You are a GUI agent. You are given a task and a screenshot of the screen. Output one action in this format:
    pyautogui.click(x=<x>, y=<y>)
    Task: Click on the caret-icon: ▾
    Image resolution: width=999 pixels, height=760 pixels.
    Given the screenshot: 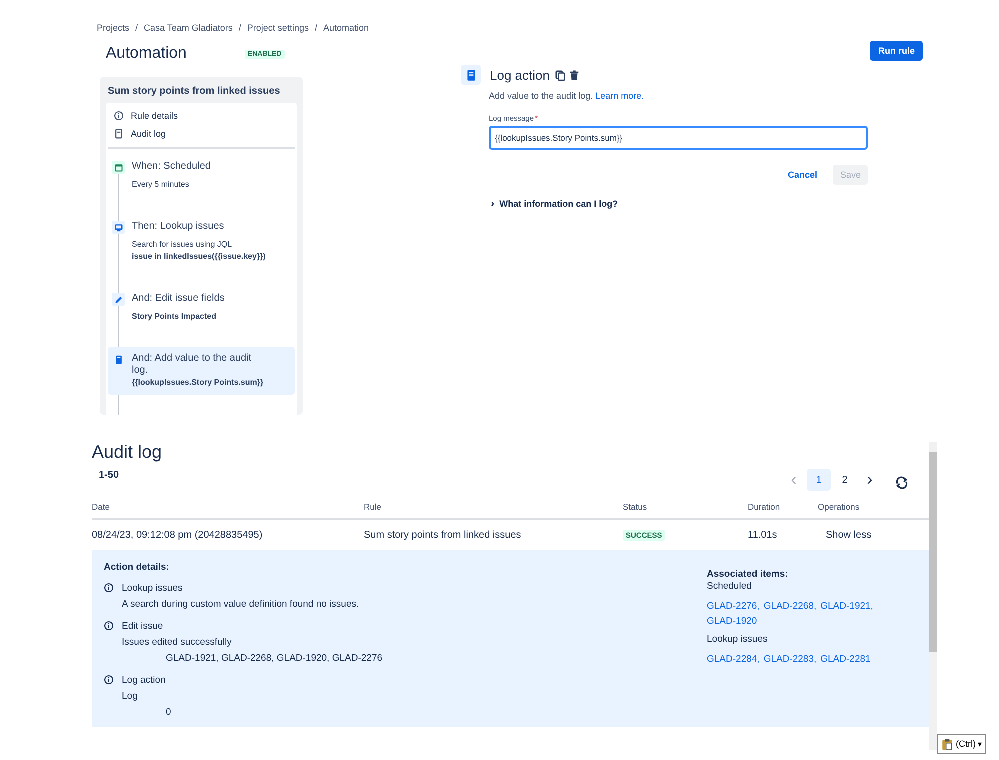 What is the action you would take?
    pyautogui.click(x=980, y=744)
    